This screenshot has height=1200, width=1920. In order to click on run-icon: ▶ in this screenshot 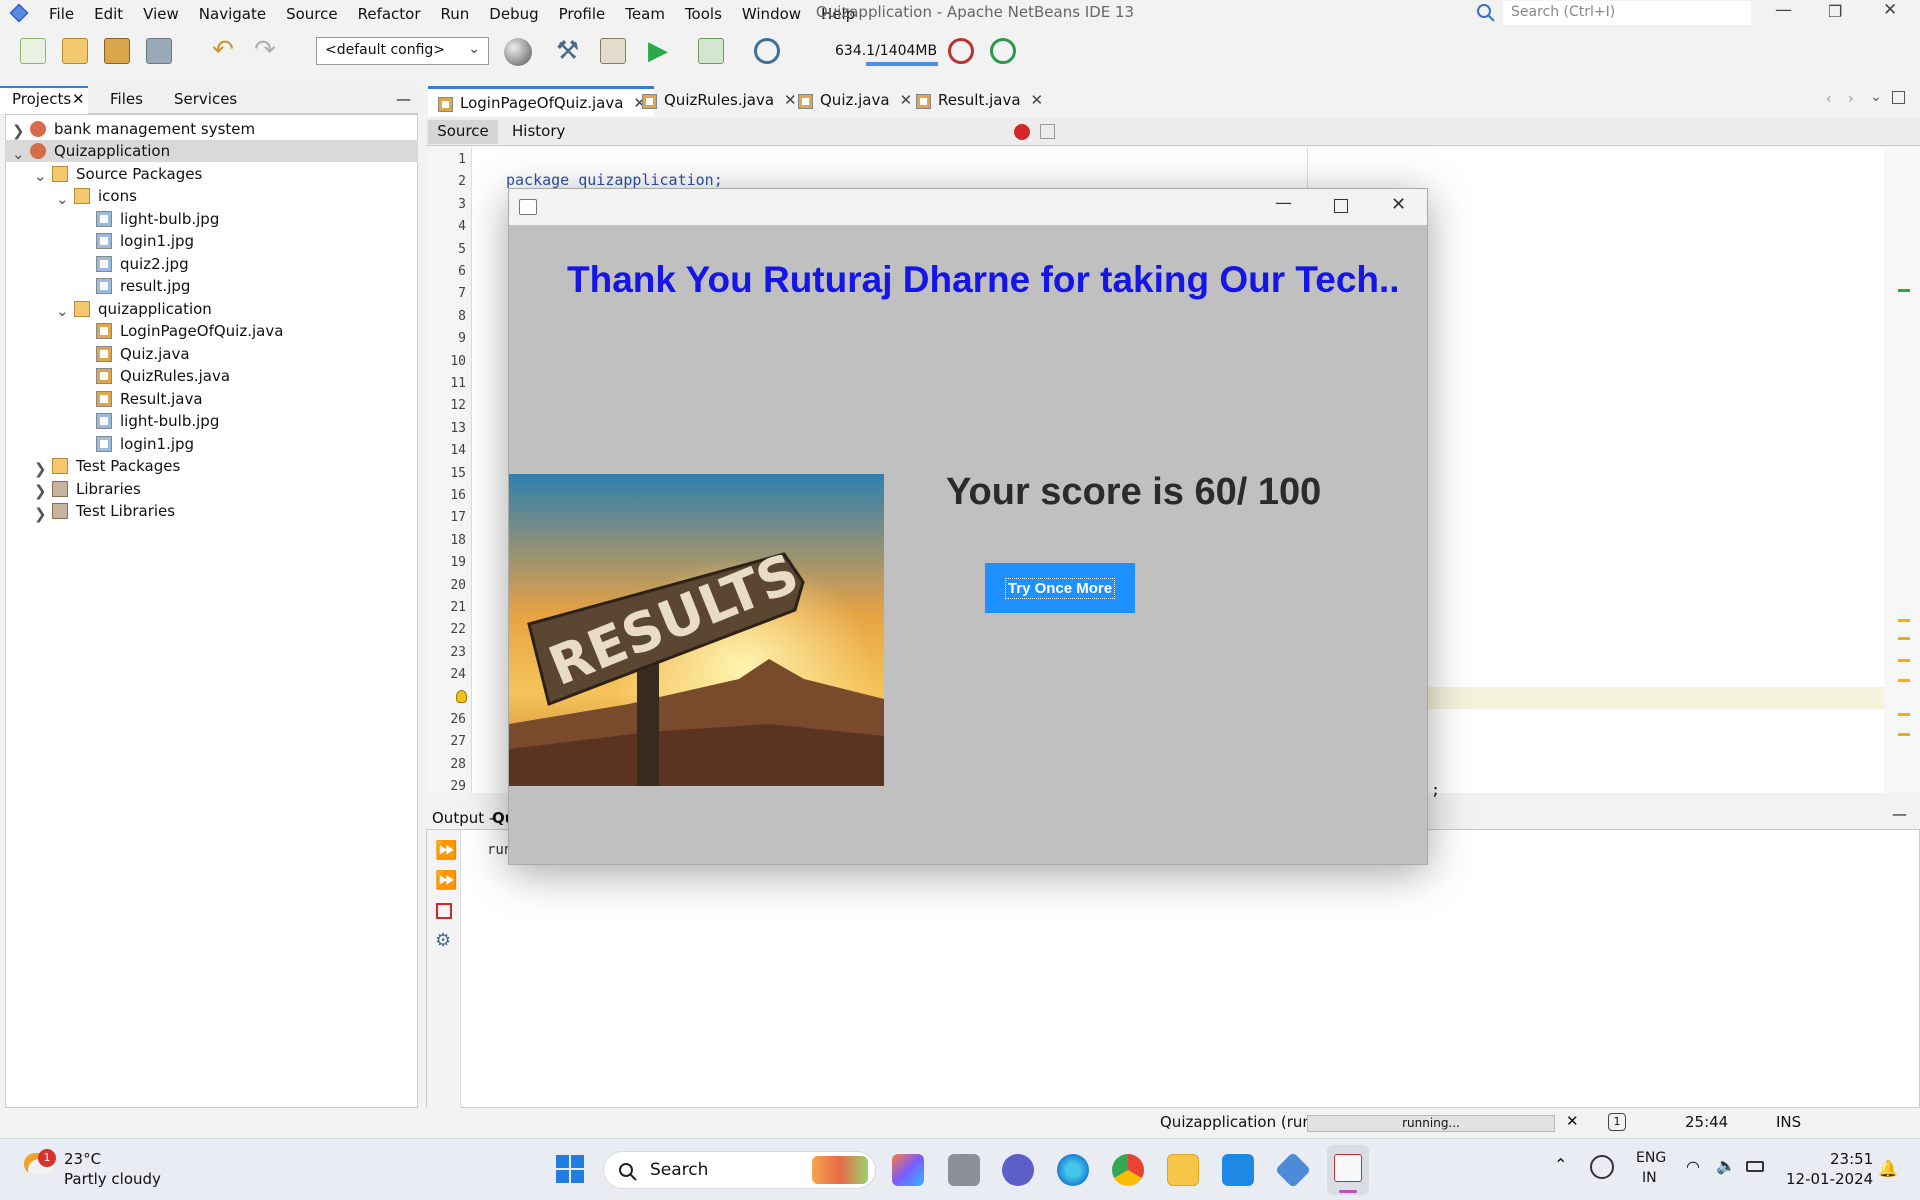, I will do `click(661, 51)`.